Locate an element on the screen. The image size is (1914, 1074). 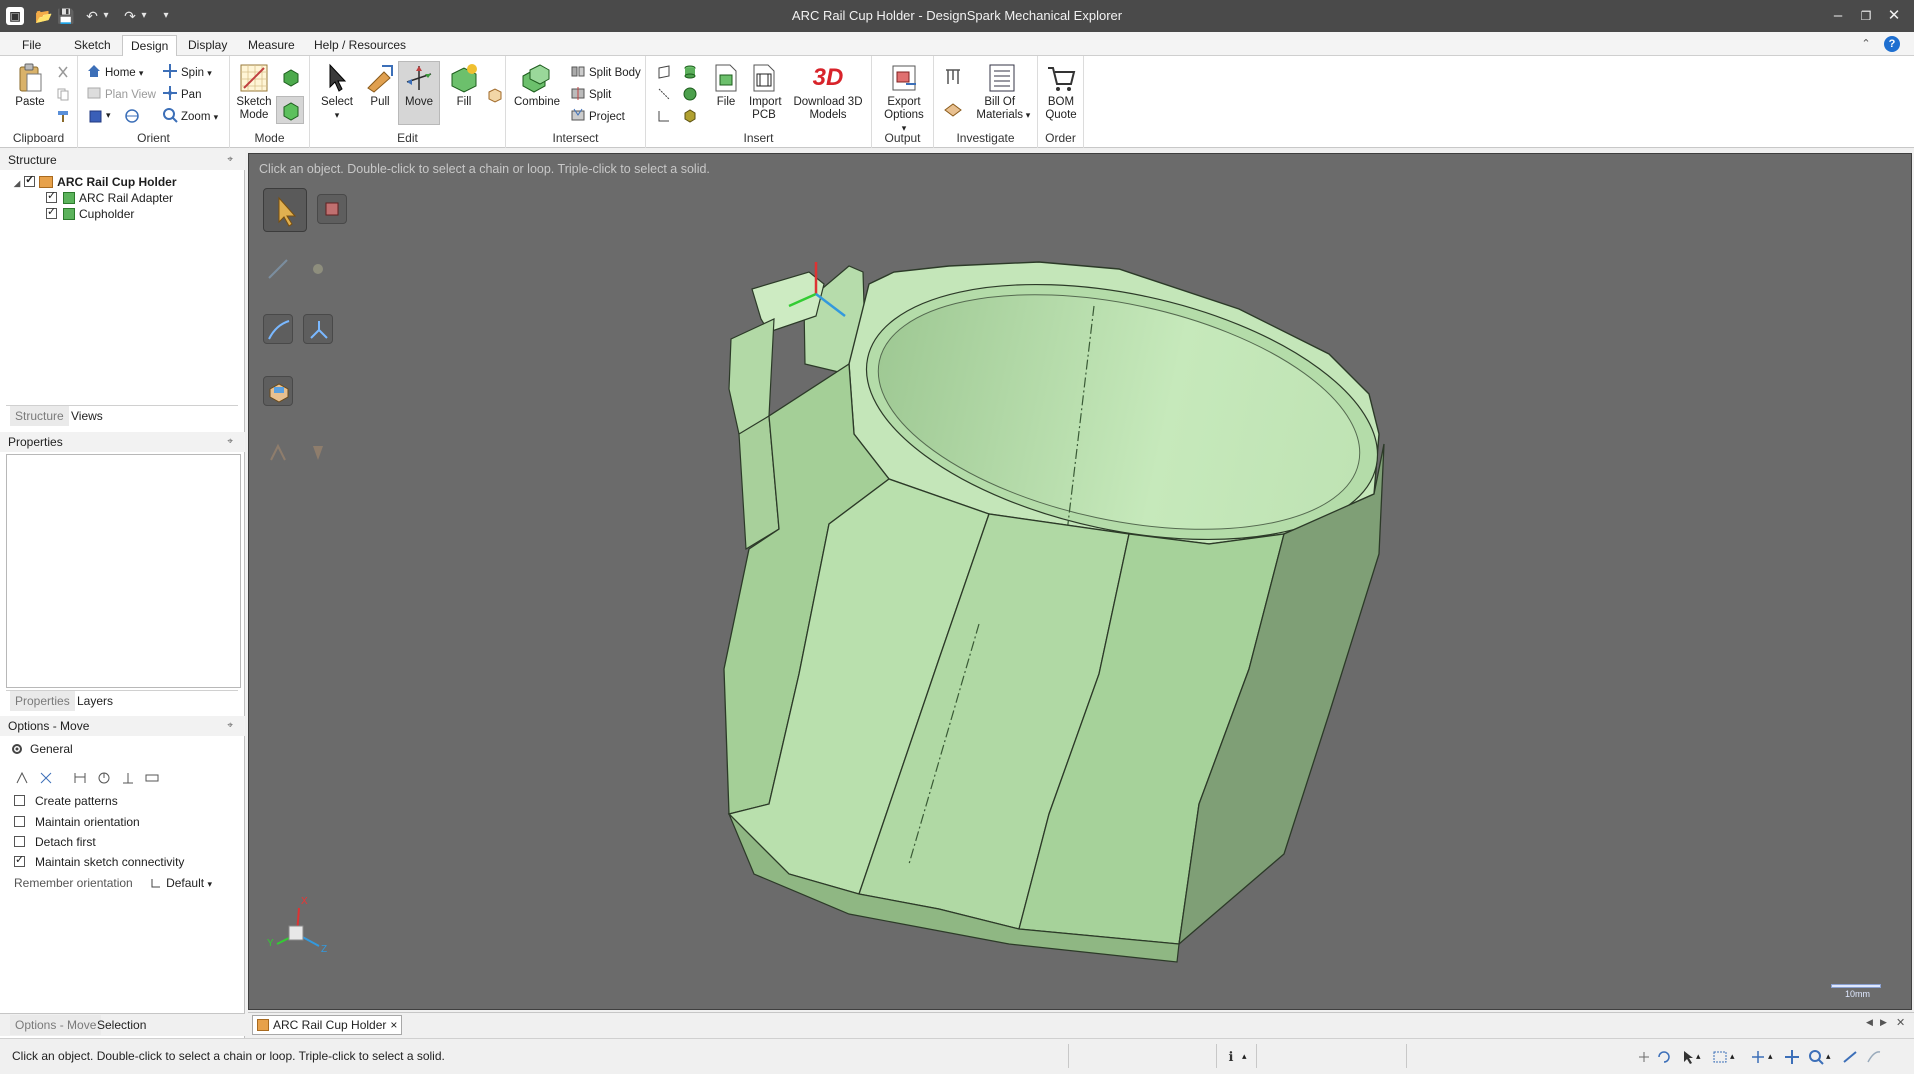
inspect-part-icon is located at coordinates (953, 109).